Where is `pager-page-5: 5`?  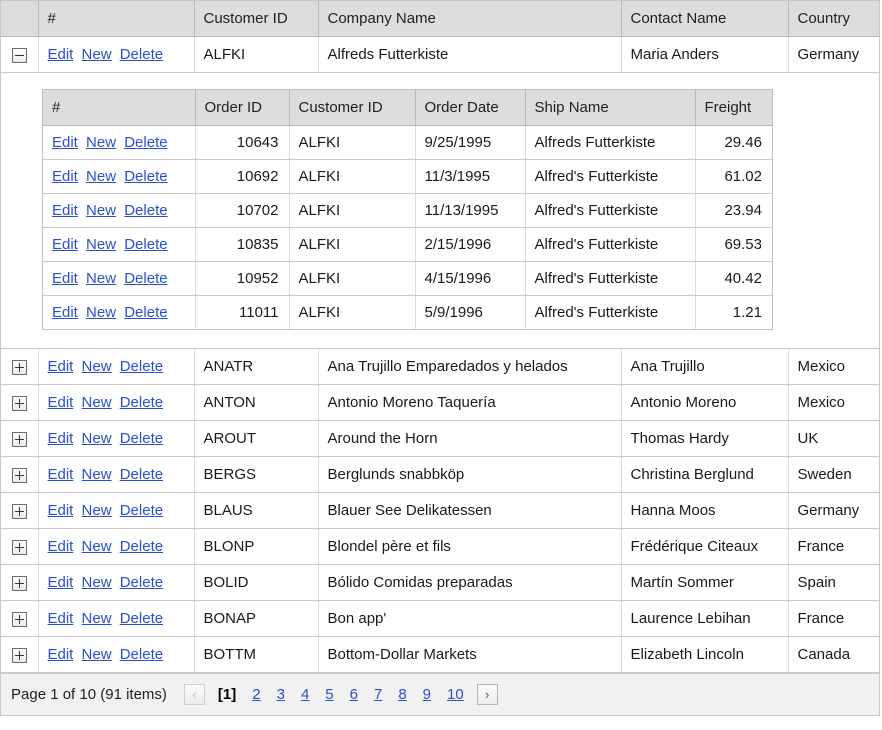 pager-page-5: 5 is located at coordinates (329, 694).